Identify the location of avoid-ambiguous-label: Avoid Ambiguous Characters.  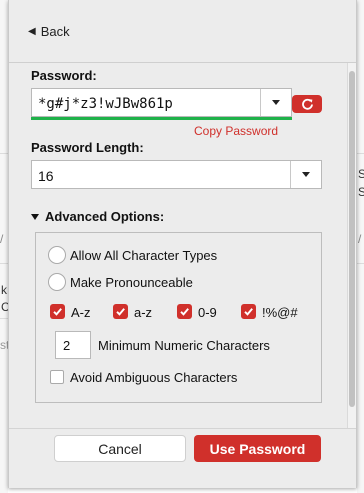
(153, 377).